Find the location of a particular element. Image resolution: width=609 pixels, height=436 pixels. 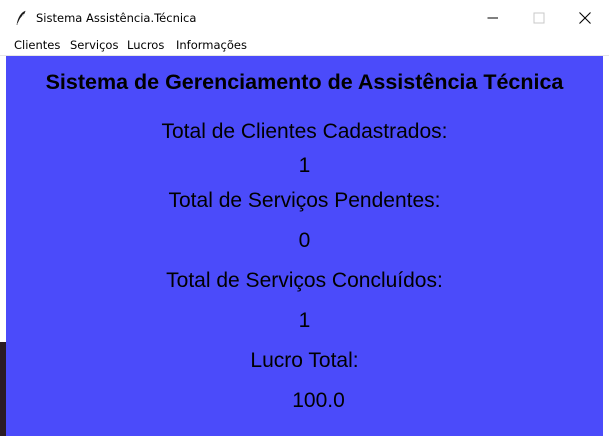

menu-servicos: Serviços is located at coordinates (94, 45).